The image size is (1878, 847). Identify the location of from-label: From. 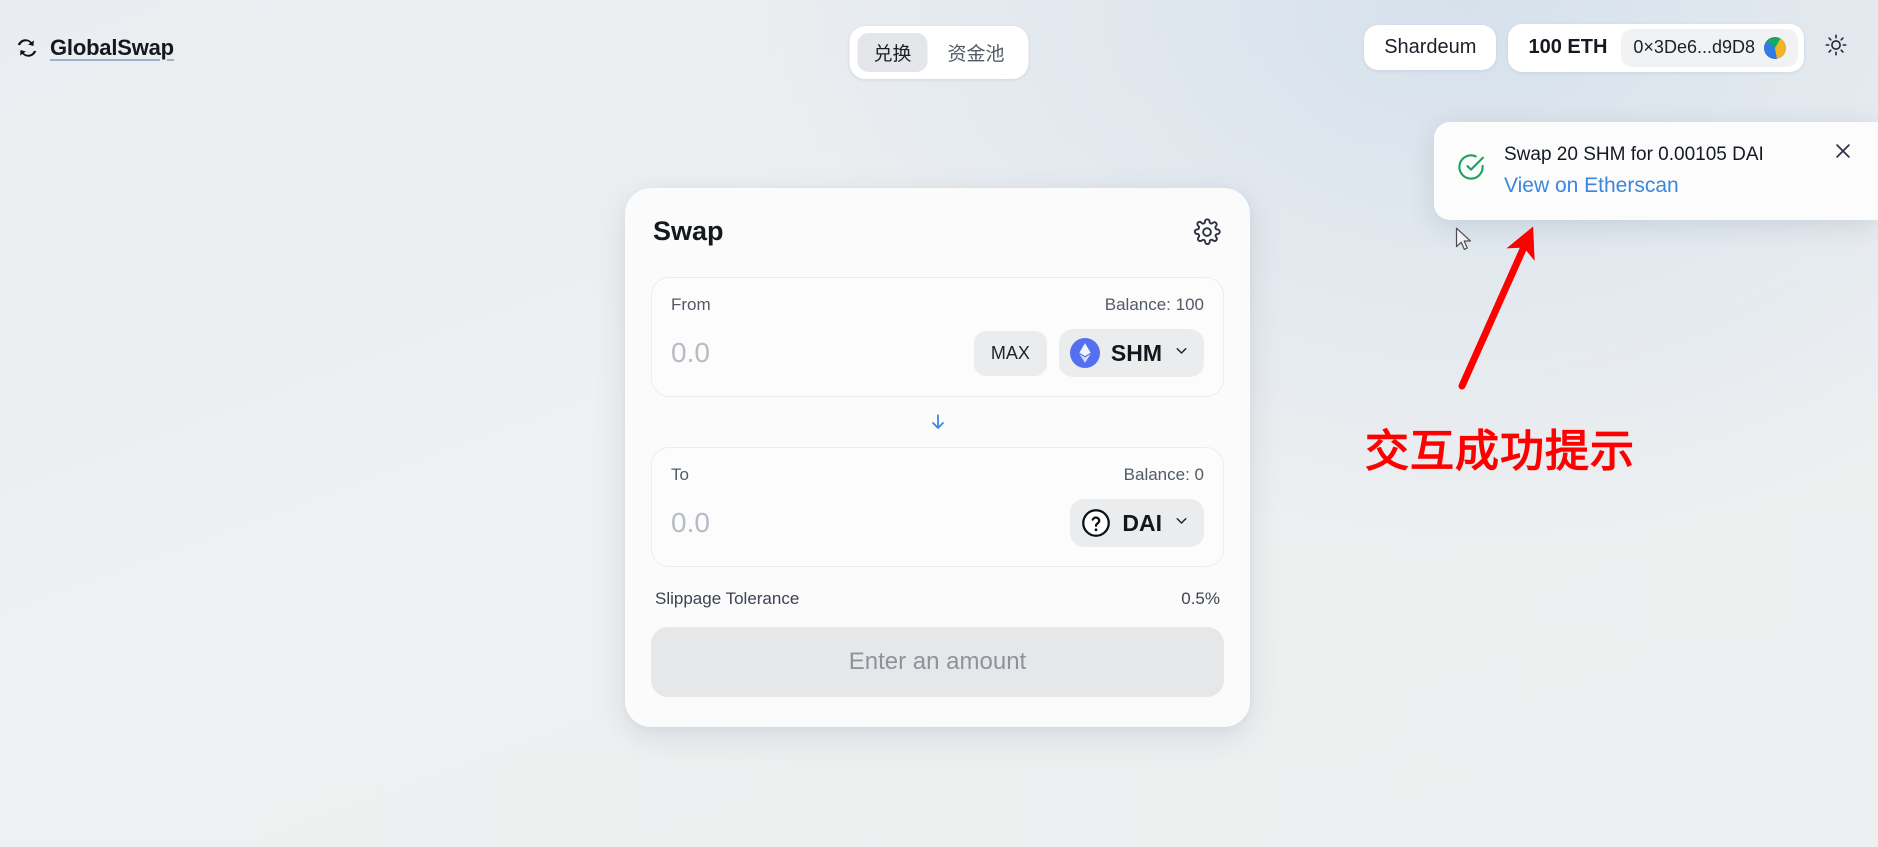
(691, 304).